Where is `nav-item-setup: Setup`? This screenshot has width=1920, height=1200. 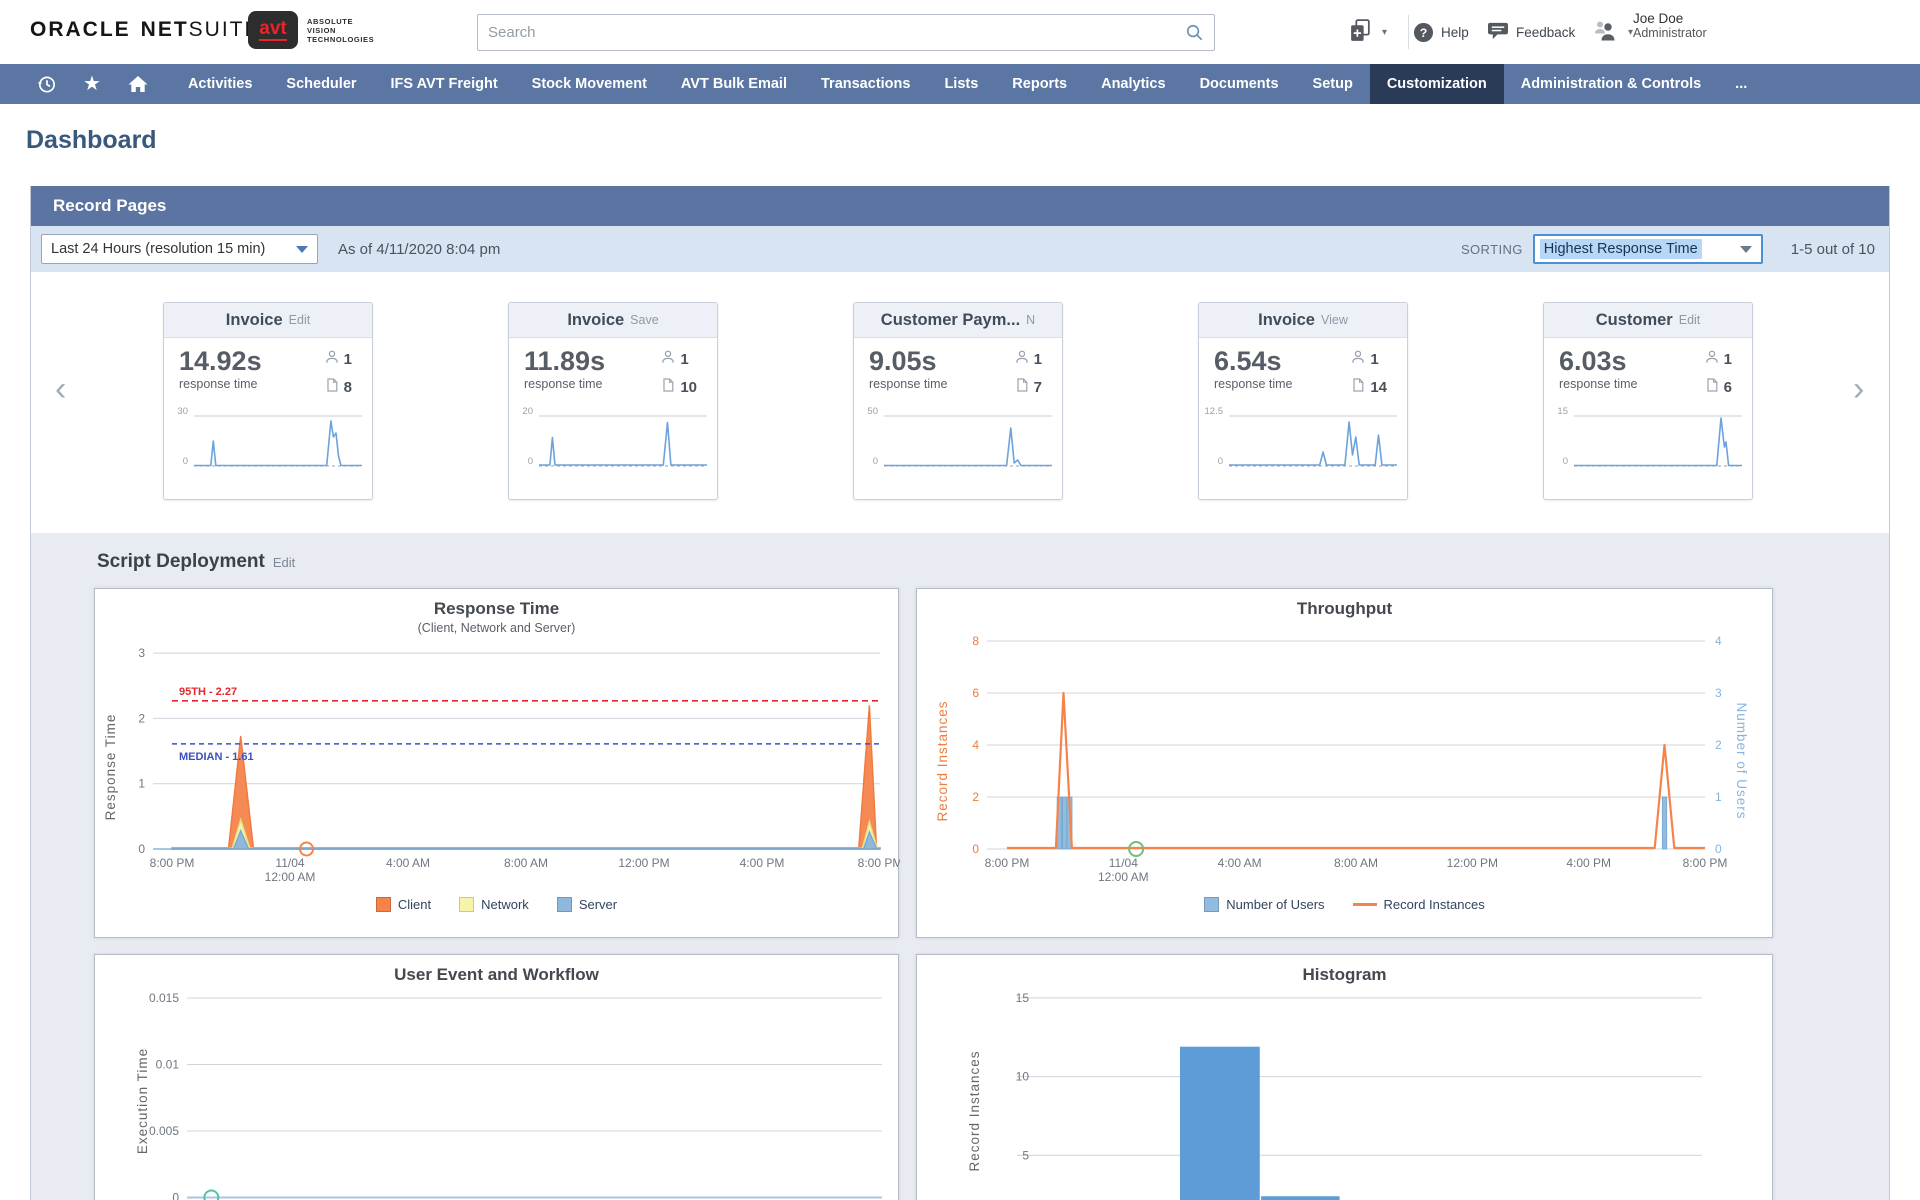 nav-item-setup: Setup is located at coordinates (1333, 84).